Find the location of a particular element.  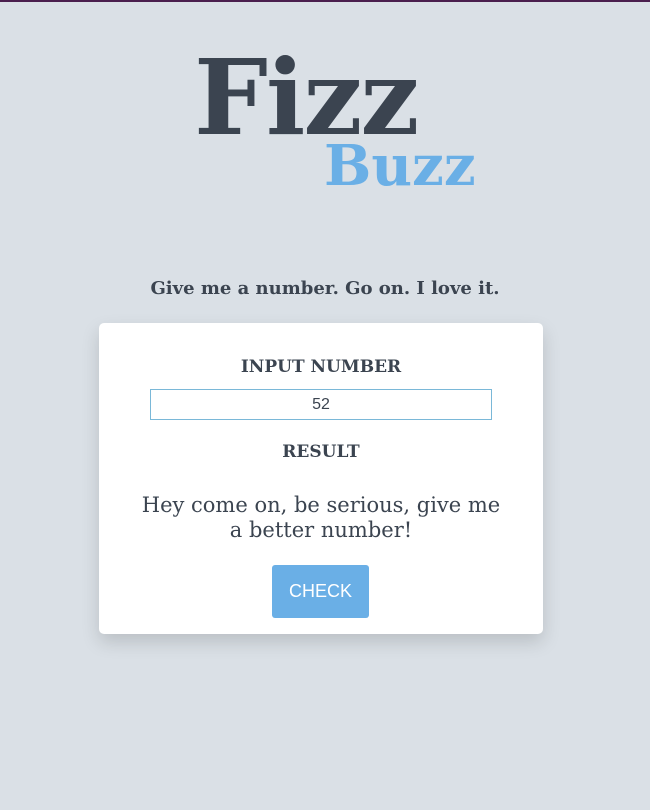

number-input is located at coordinates (321, 404).